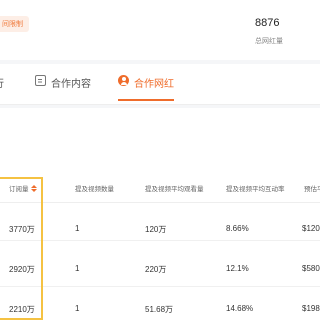 The height and width of the screenshot is (320, 320). What do you see at coordinates (94, 189) in the screenshot?
I see `column-header-video-count: 提及视频数量` at bounding box center [94, 189].